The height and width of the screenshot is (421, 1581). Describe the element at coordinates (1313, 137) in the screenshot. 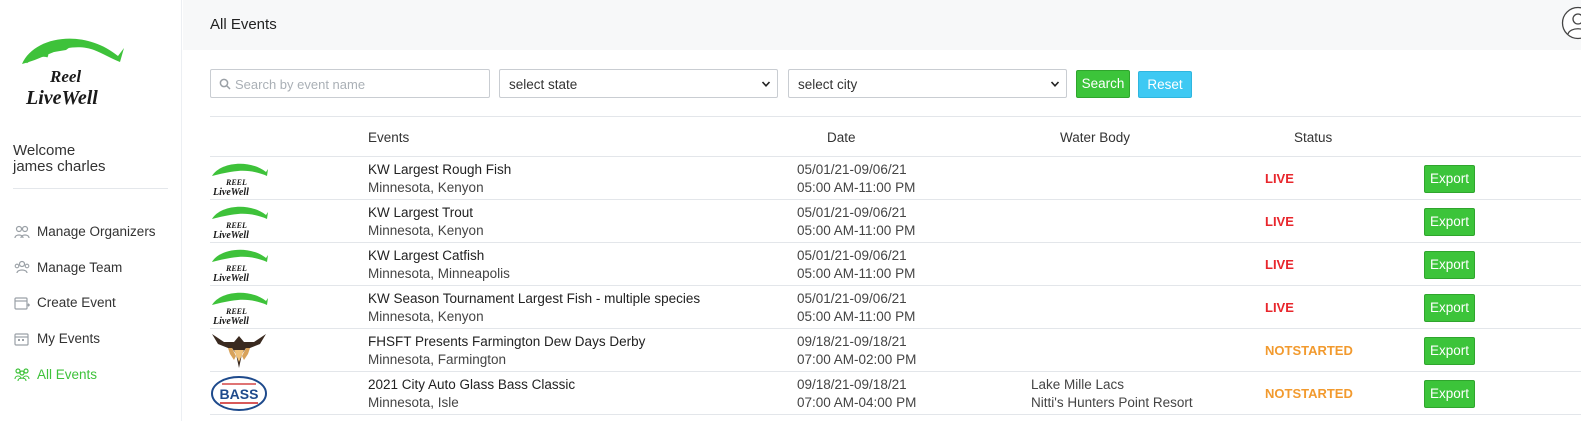

I see `column-header-status: Status` at that location.